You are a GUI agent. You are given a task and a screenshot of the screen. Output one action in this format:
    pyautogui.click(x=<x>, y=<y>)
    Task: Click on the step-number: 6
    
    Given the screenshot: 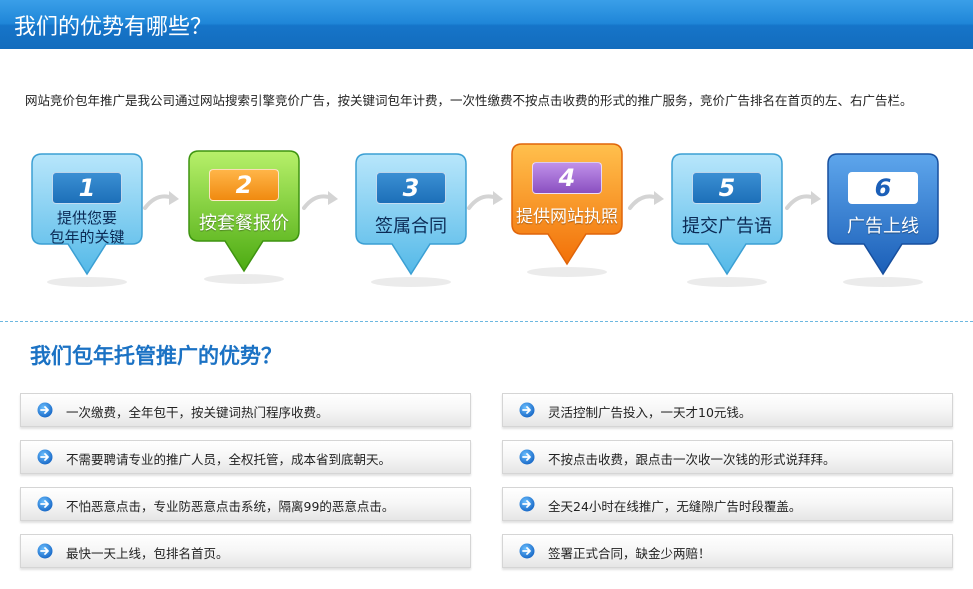 What is the action you would take?
    pyautogui.click(x=883, y=188)
    